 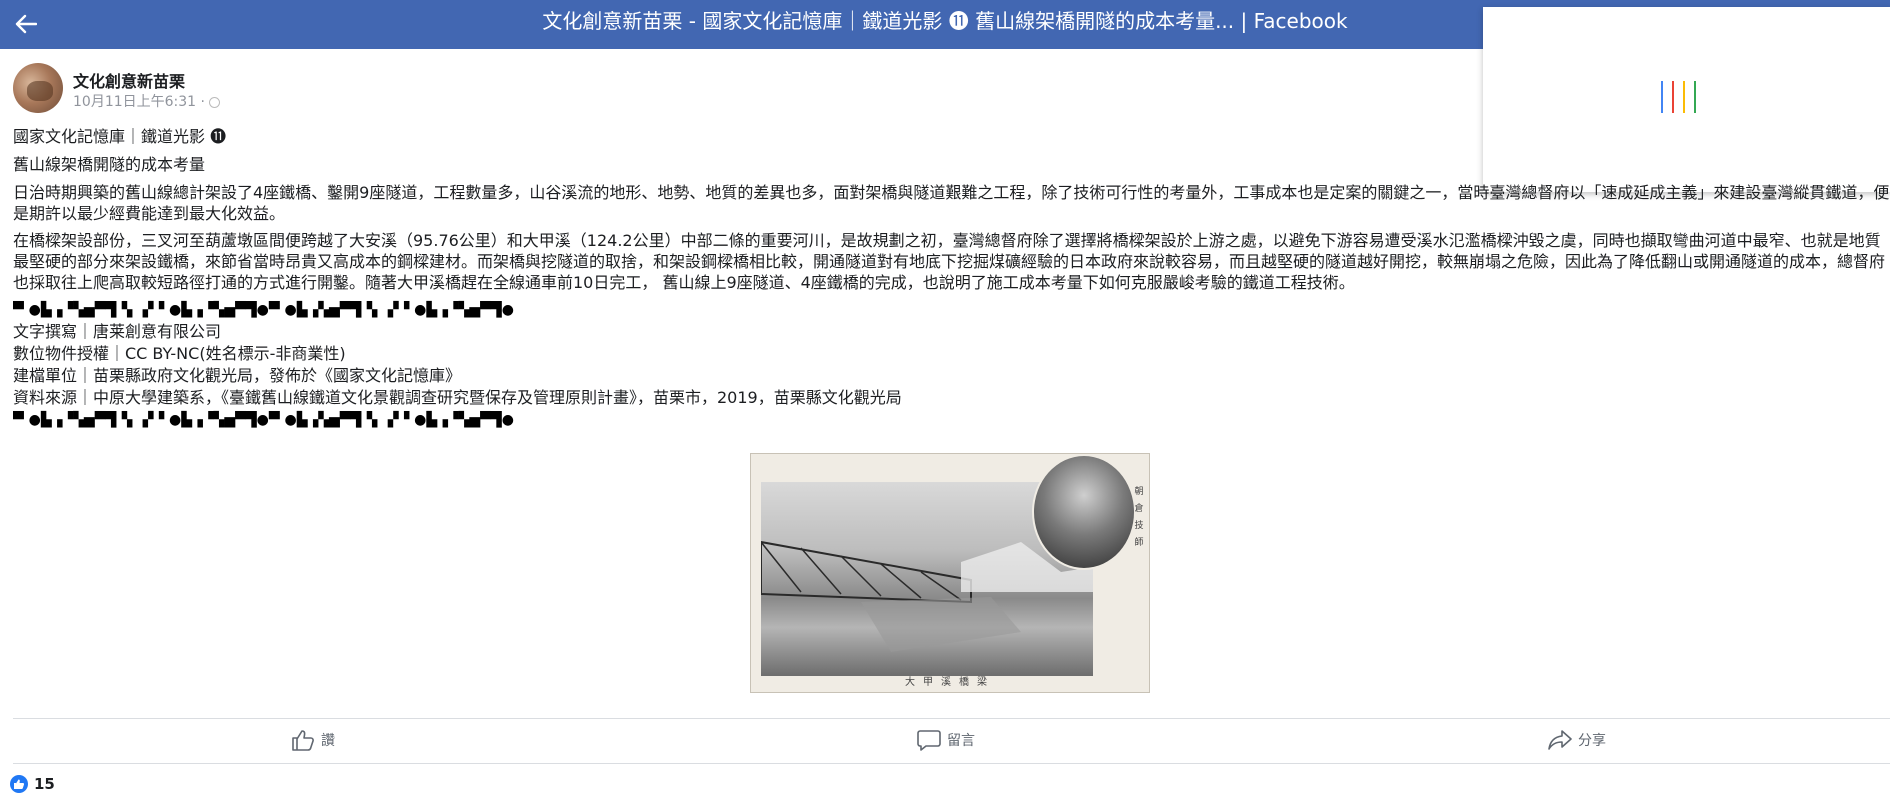 I want to click on reaction-count: 15, so click(x=44, y=784).